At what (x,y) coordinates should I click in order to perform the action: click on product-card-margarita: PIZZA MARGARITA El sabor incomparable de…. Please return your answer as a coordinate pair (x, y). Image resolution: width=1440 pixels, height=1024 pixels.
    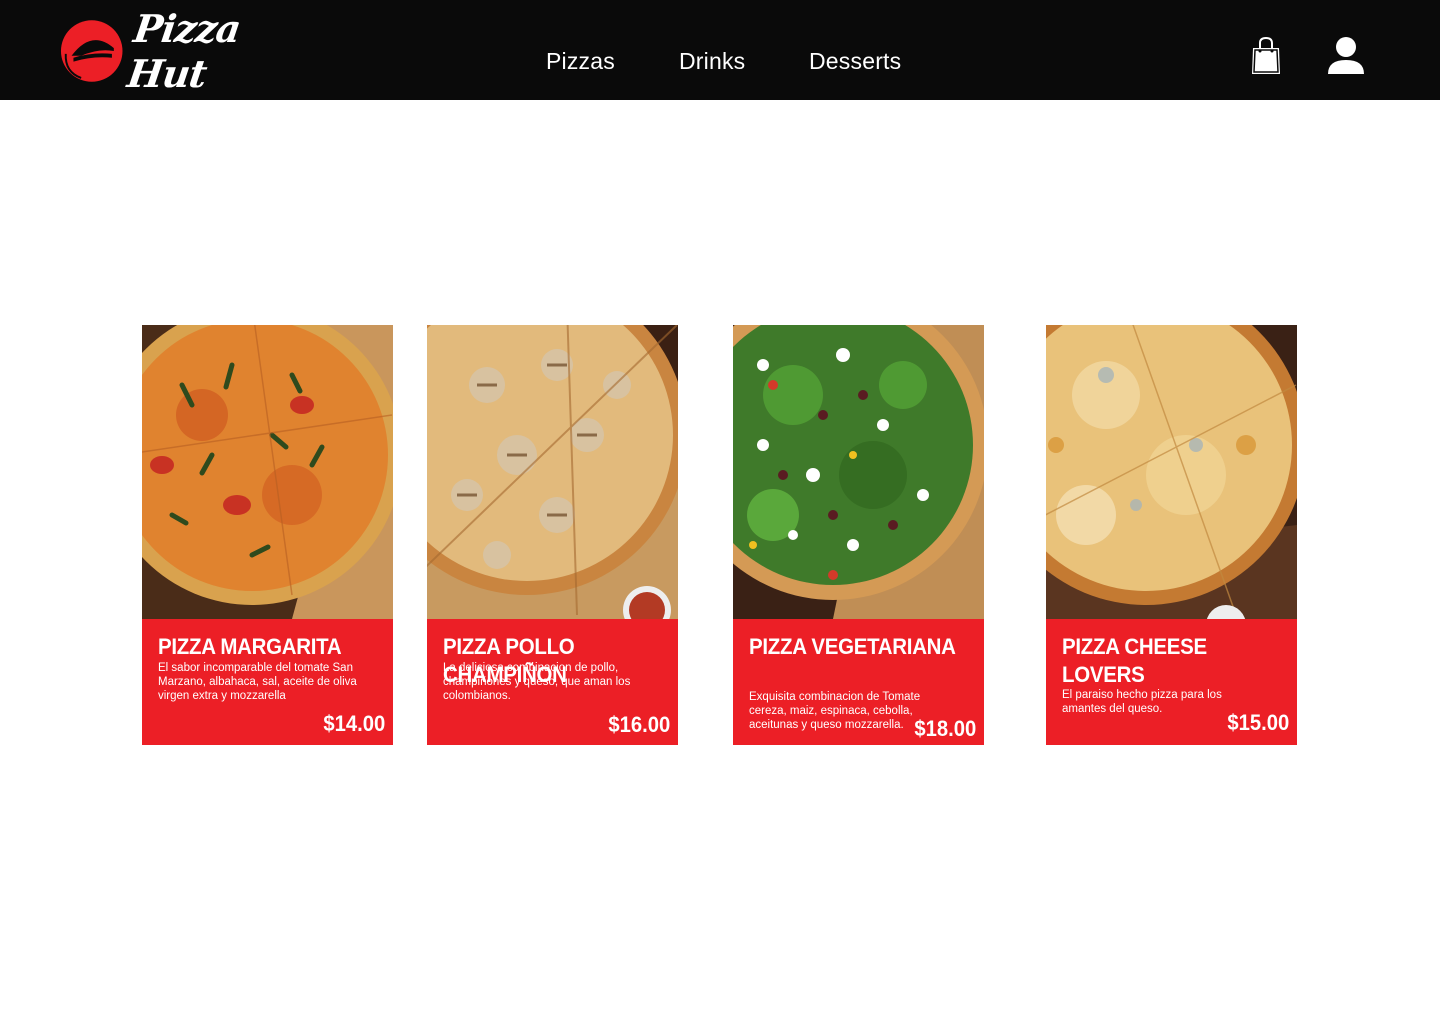
    Looking at the image, I should click on (267, 535).